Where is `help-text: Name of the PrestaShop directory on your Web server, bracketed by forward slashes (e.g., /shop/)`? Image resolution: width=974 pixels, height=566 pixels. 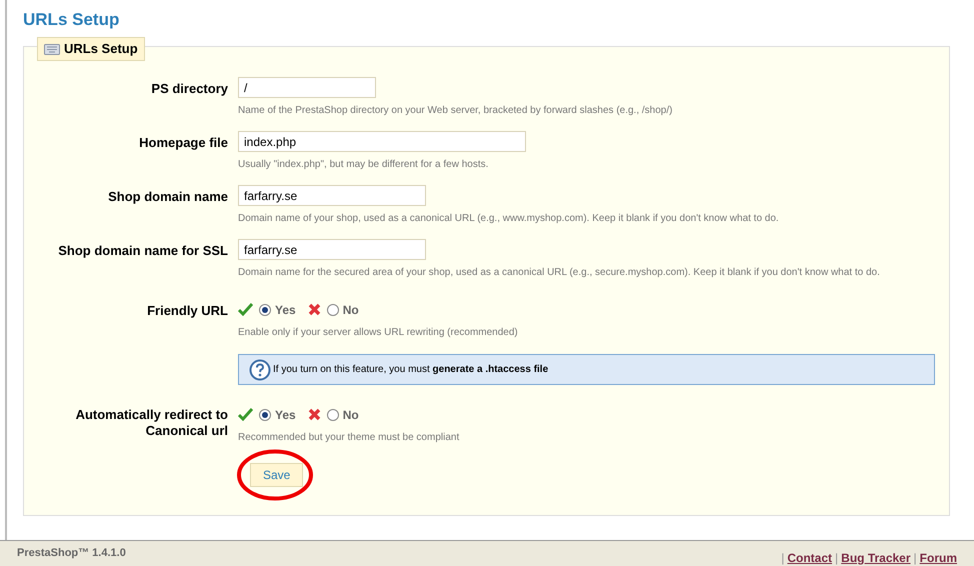
help-text: Name of the PrestaShop directory on your Web server, bracketed by forward slashes (e.g., /shop/) is located at coordinates (456, 111).